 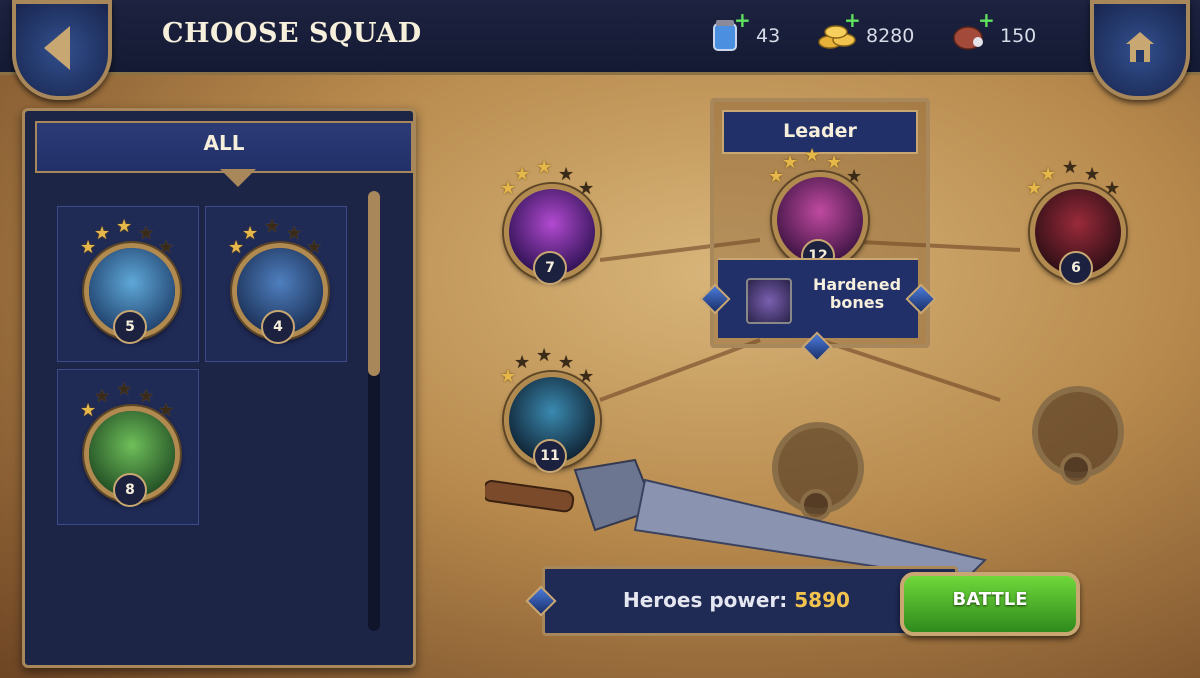 I want to click on leader-card: Leader ★ ★ ★ ★ ★ 12 Hardened bones, so click(x=820, y=223).